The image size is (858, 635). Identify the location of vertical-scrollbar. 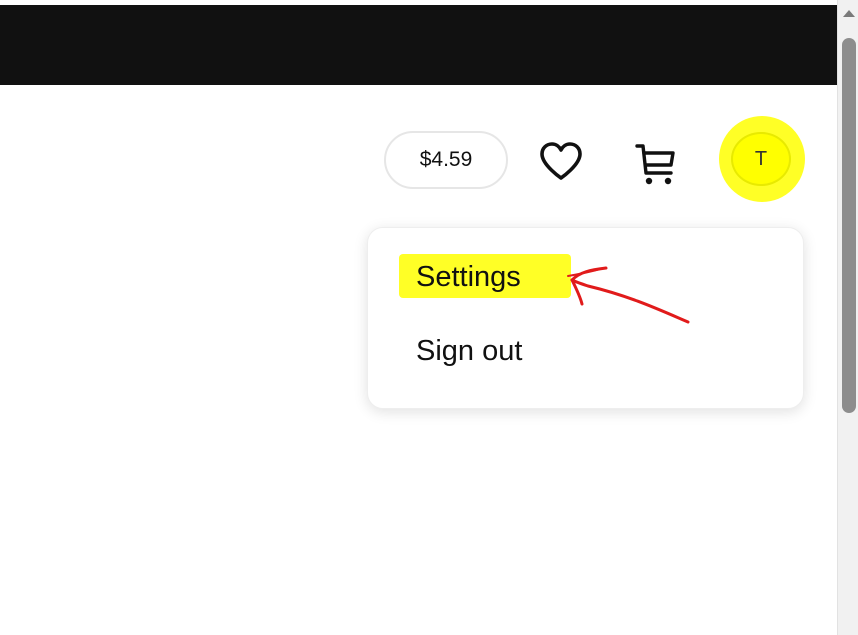
(847, 317).